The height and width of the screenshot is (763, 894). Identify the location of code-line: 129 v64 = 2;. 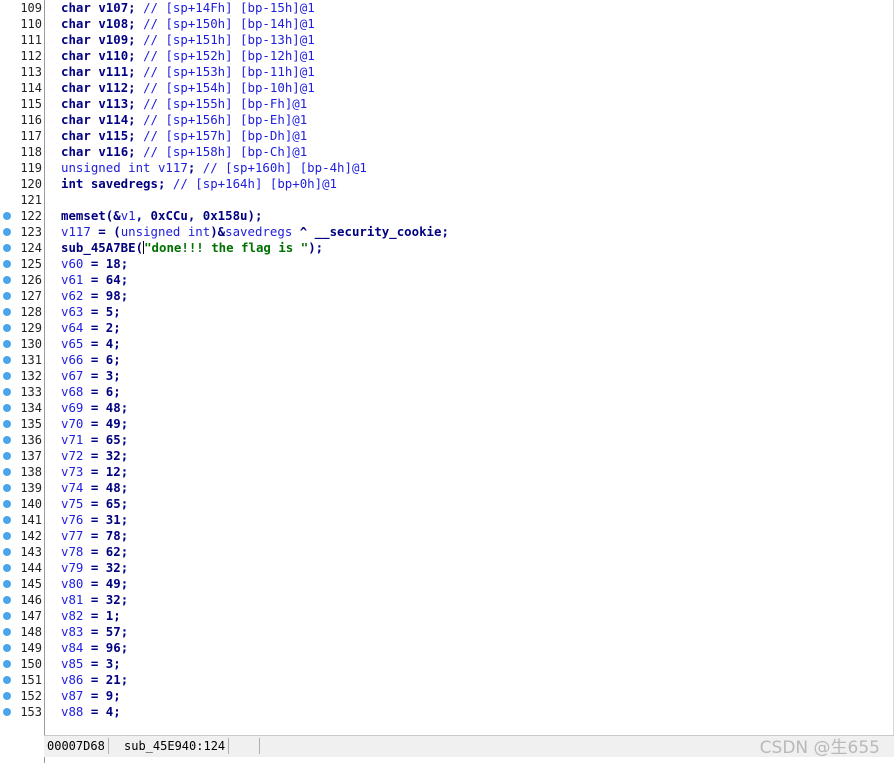
(447, 328).